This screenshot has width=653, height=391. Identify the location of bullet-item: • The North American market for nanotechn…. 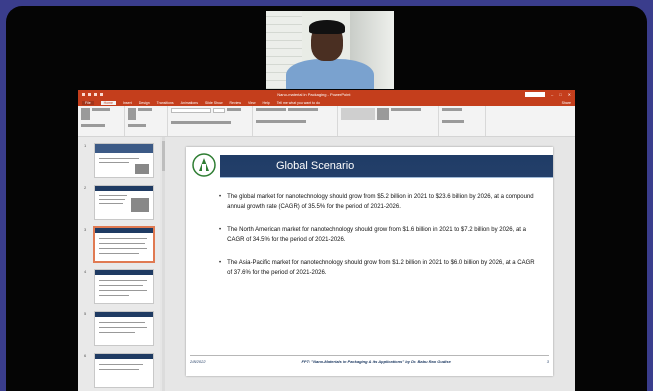
(380, 235).